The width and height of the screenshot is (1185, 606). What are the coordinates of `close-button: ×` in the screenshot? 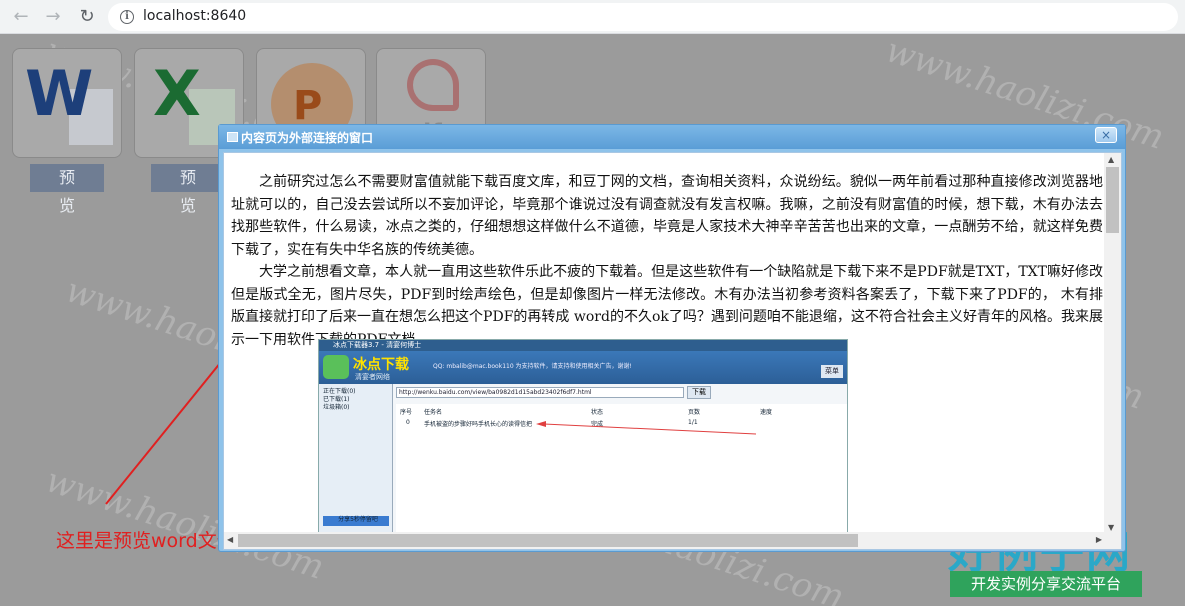 It's located at (1106, 135).